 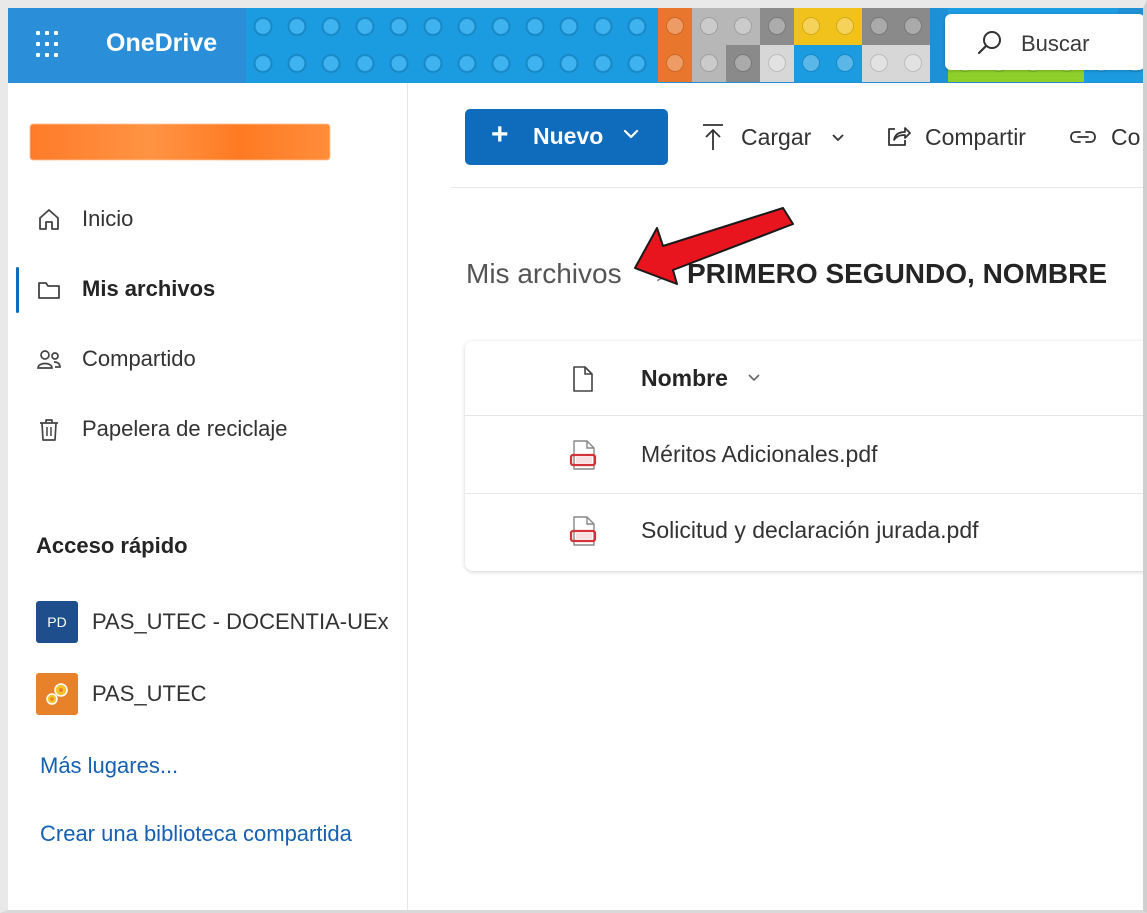 I want to click on top-bar: OneDrive Buscar, so click(x=575, y=45).